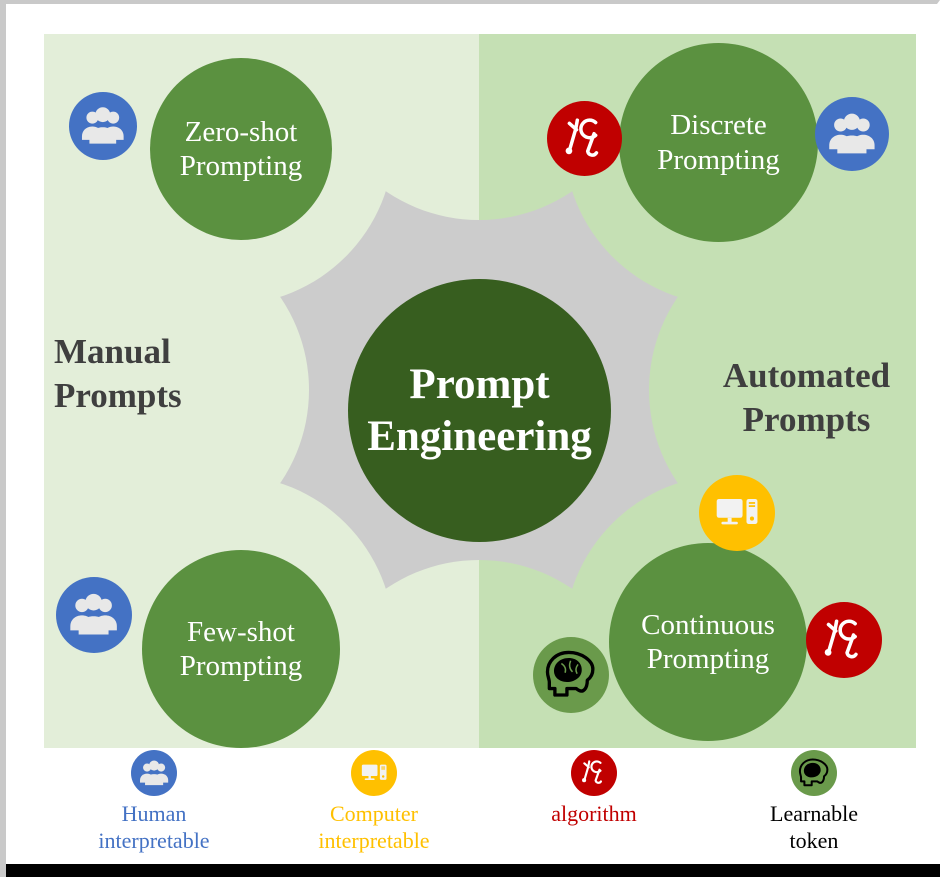  Describe the element at coordinates (241, 131) in the screenshot. I see `node-label-line1: Zero-shot` at that location.